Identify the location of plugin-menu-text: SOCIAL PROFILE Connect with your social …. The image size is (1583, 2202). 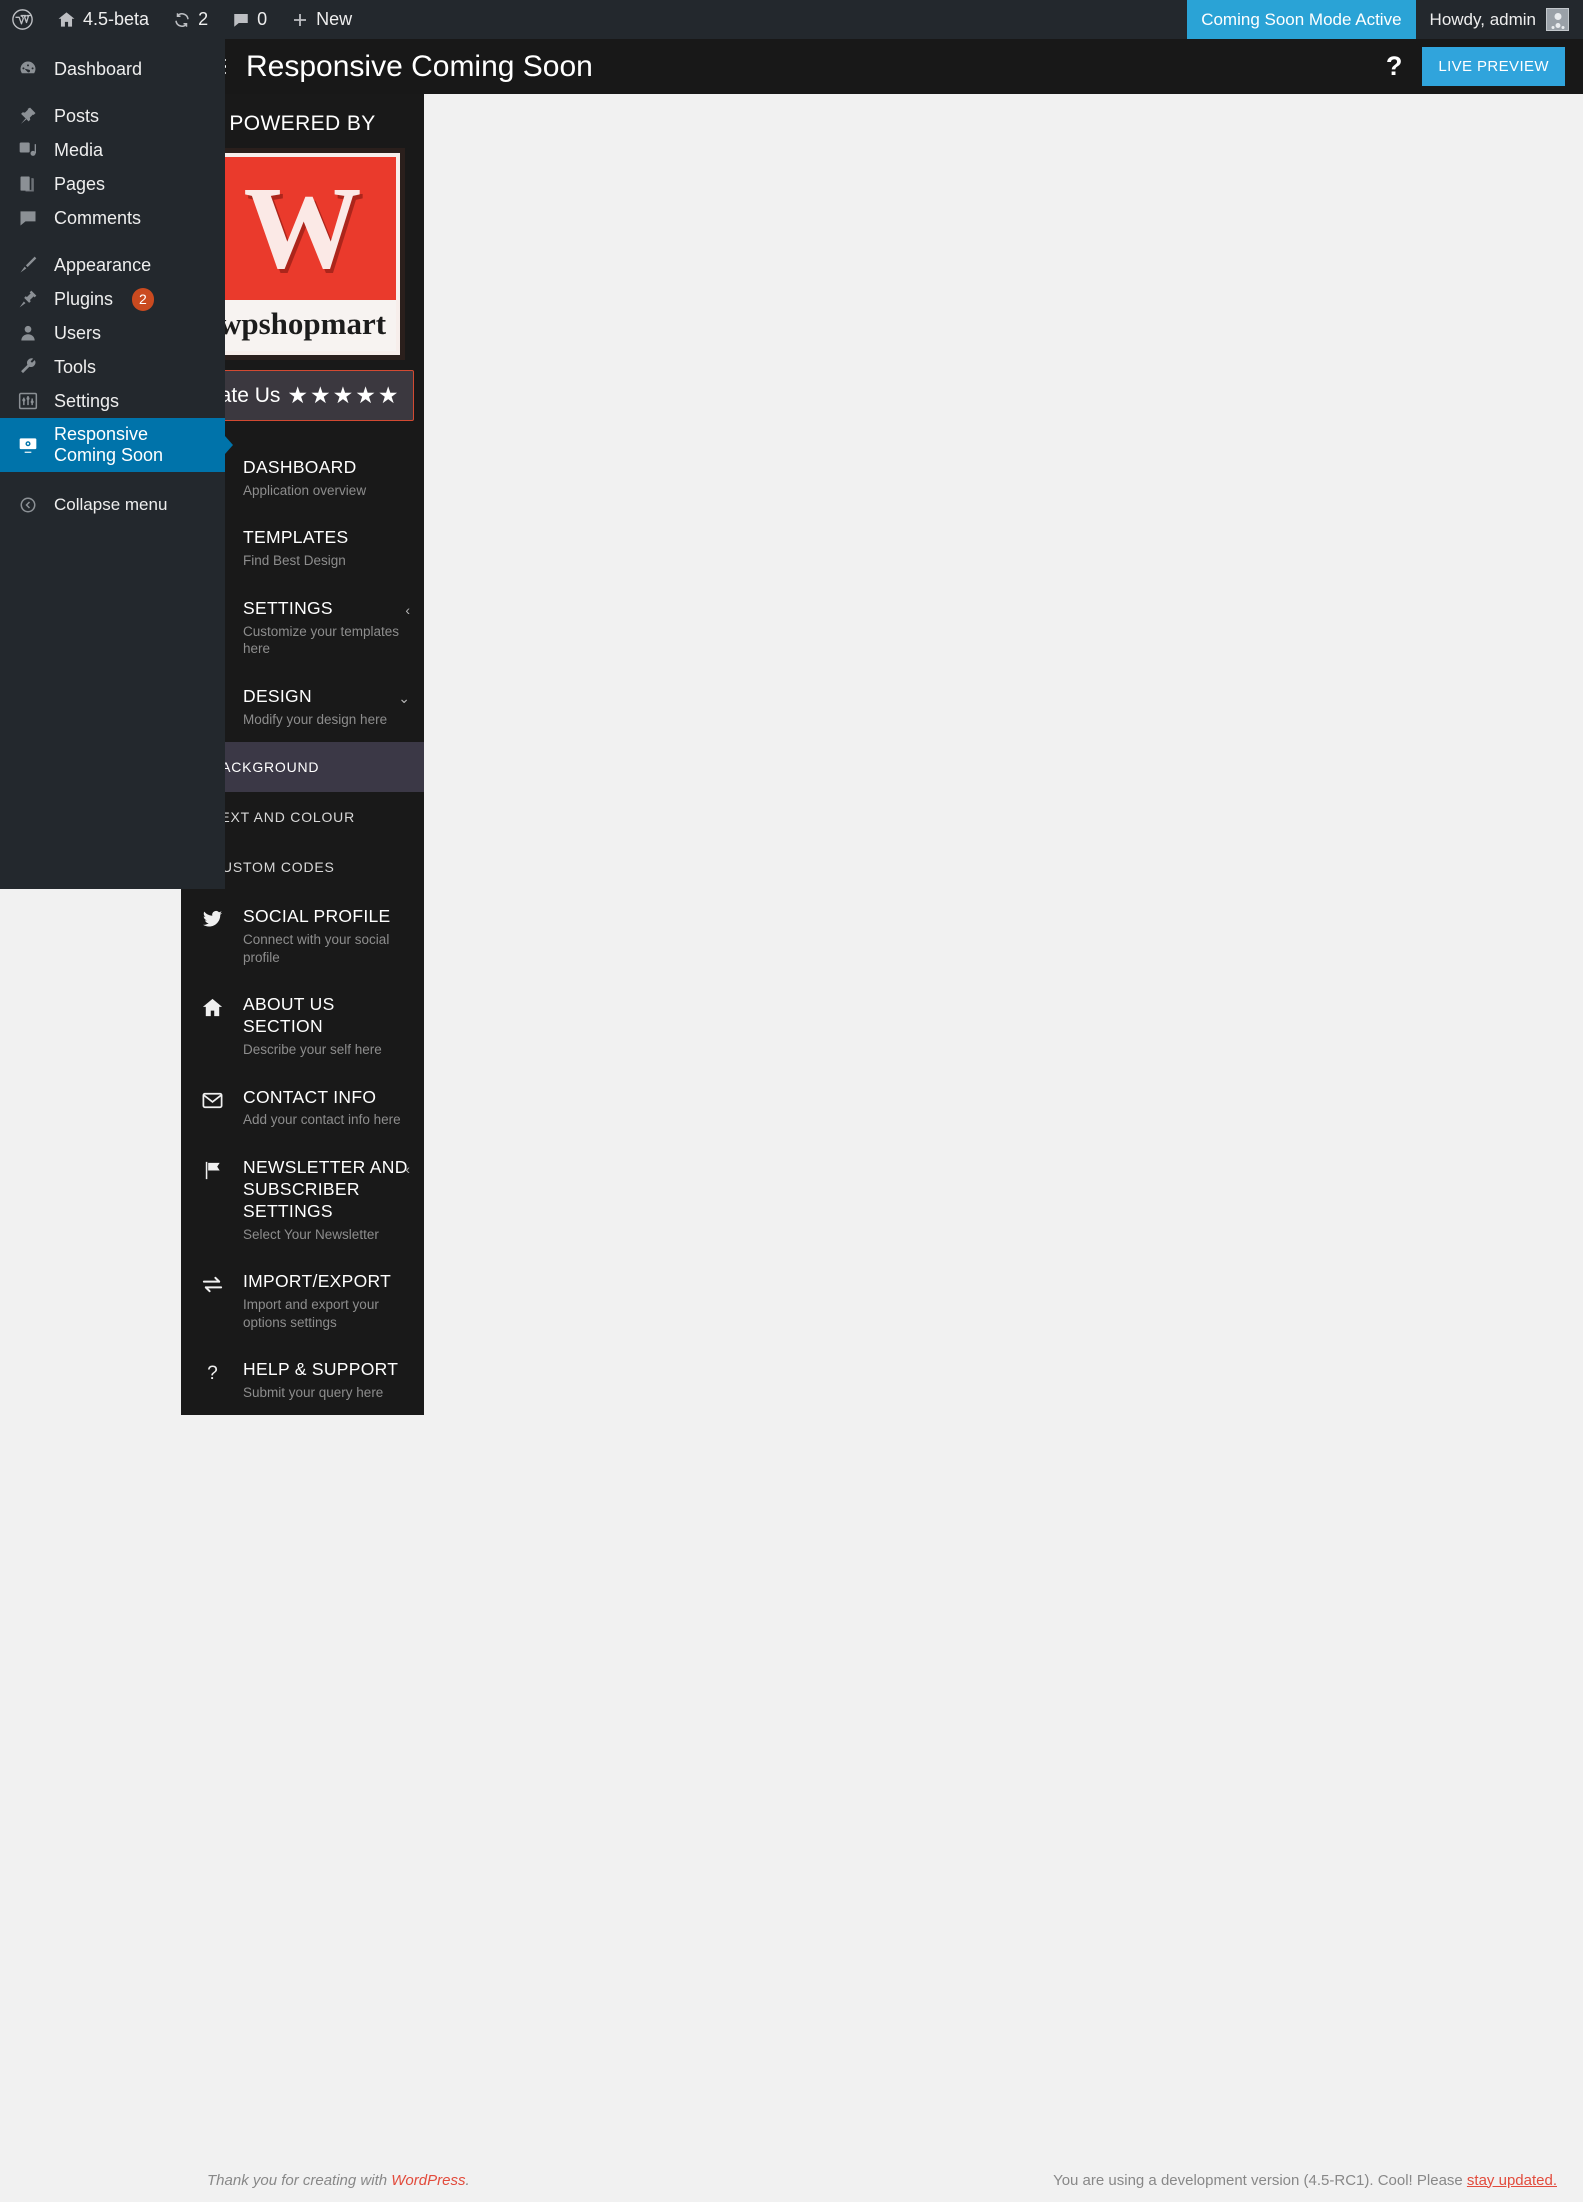
(328, 936).